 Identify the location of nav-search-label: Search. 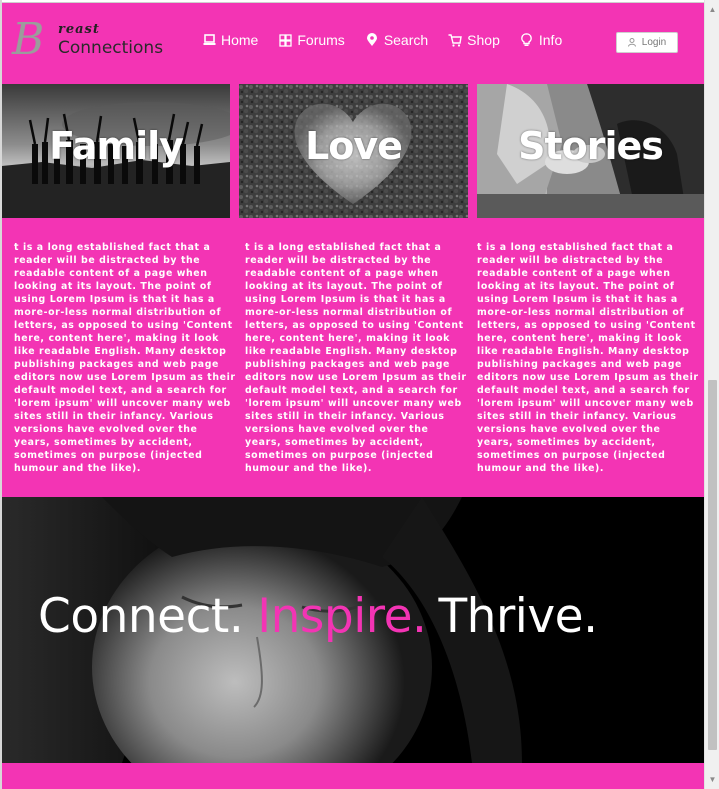
(406, 40).